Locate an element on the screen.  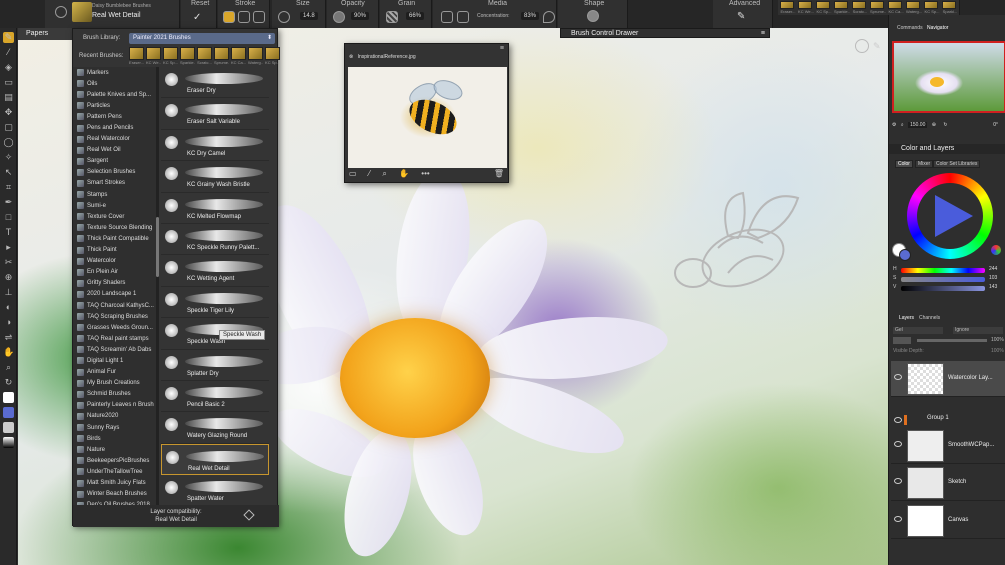
brush-variant-item: KC Wetting Agent is located at coordinates (215, 271).